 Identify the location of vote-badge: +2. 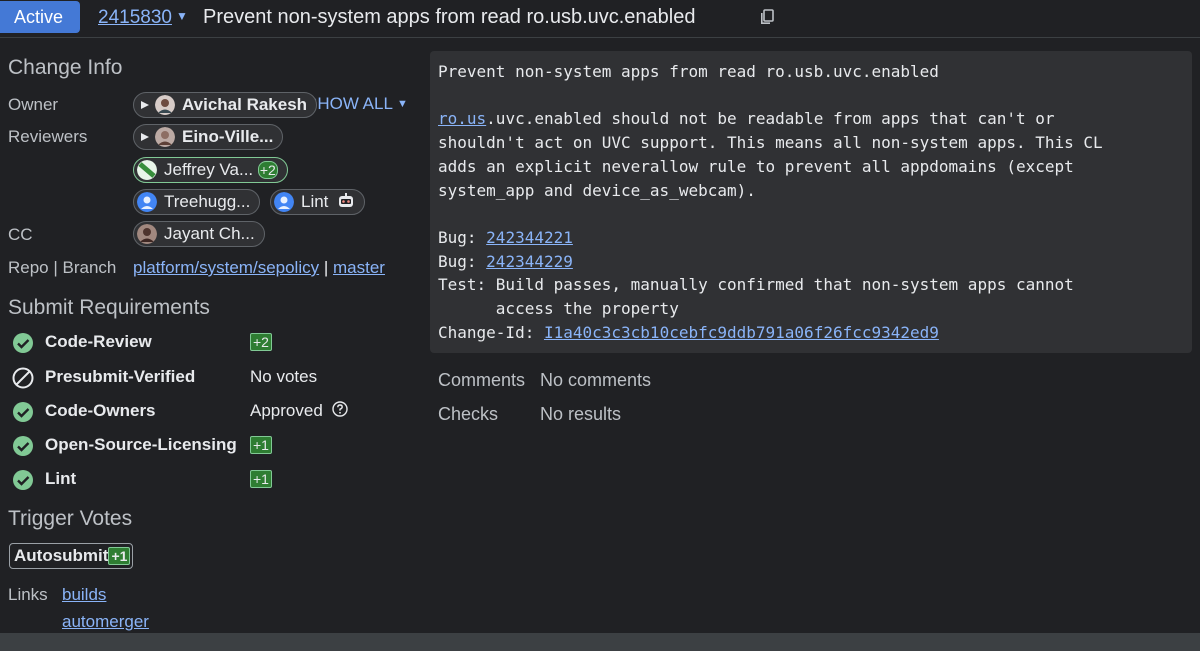
(261, 342).